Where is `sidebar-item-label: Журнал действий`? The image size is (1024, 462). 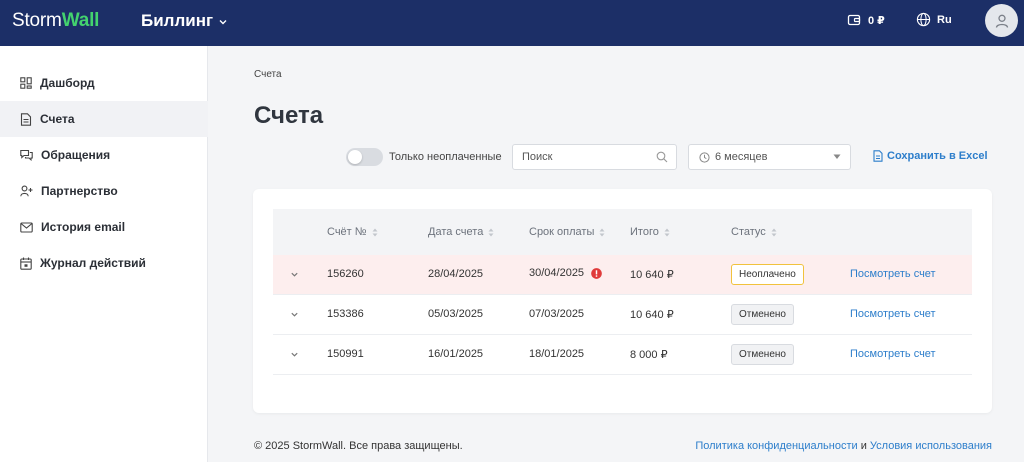 sidebar-item-label: Журнал действий is located at coordinates (93, 263).